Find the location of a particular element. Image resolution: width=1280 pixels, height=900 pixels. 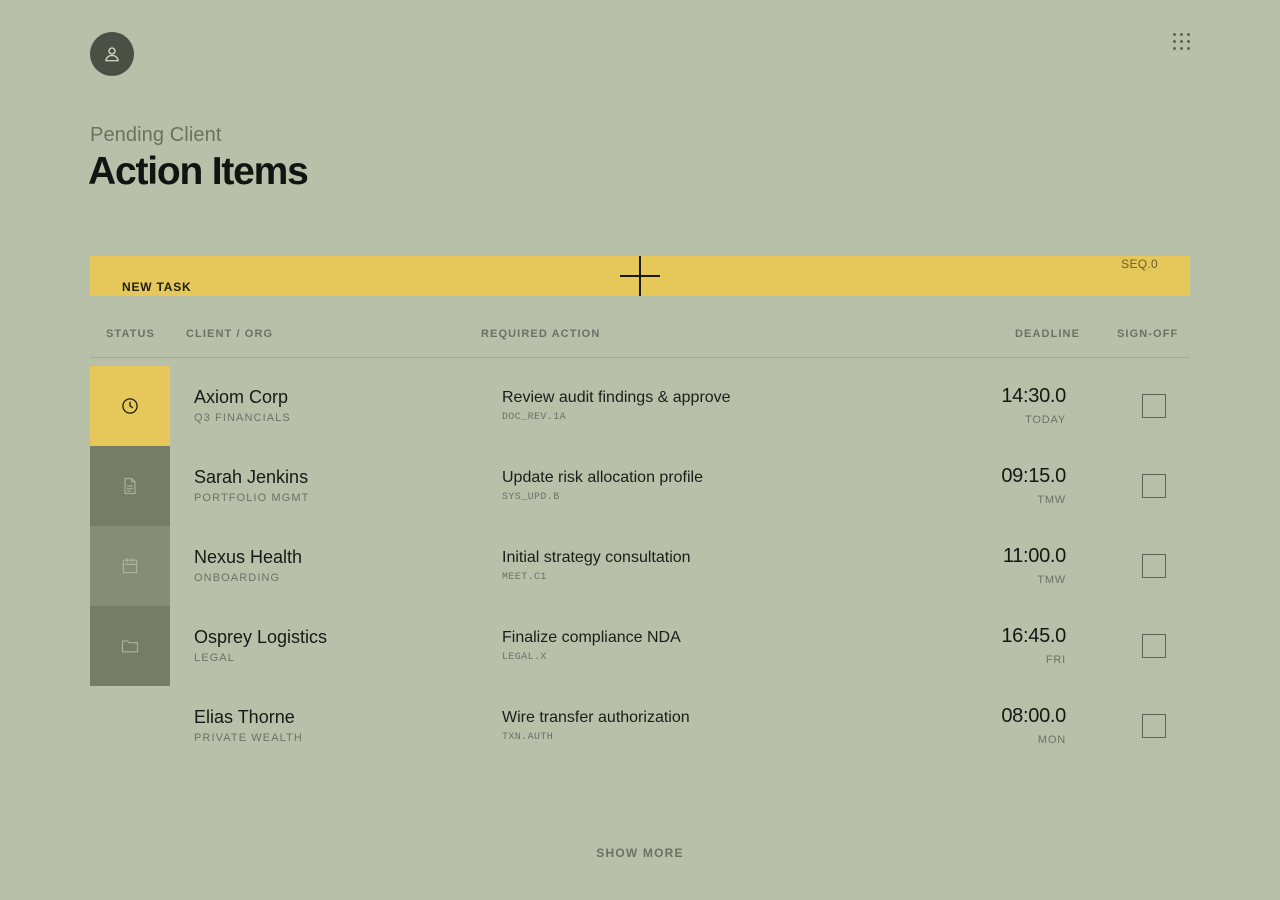

required-action: Review audit findings & approve is located at coordinates (616, 397).